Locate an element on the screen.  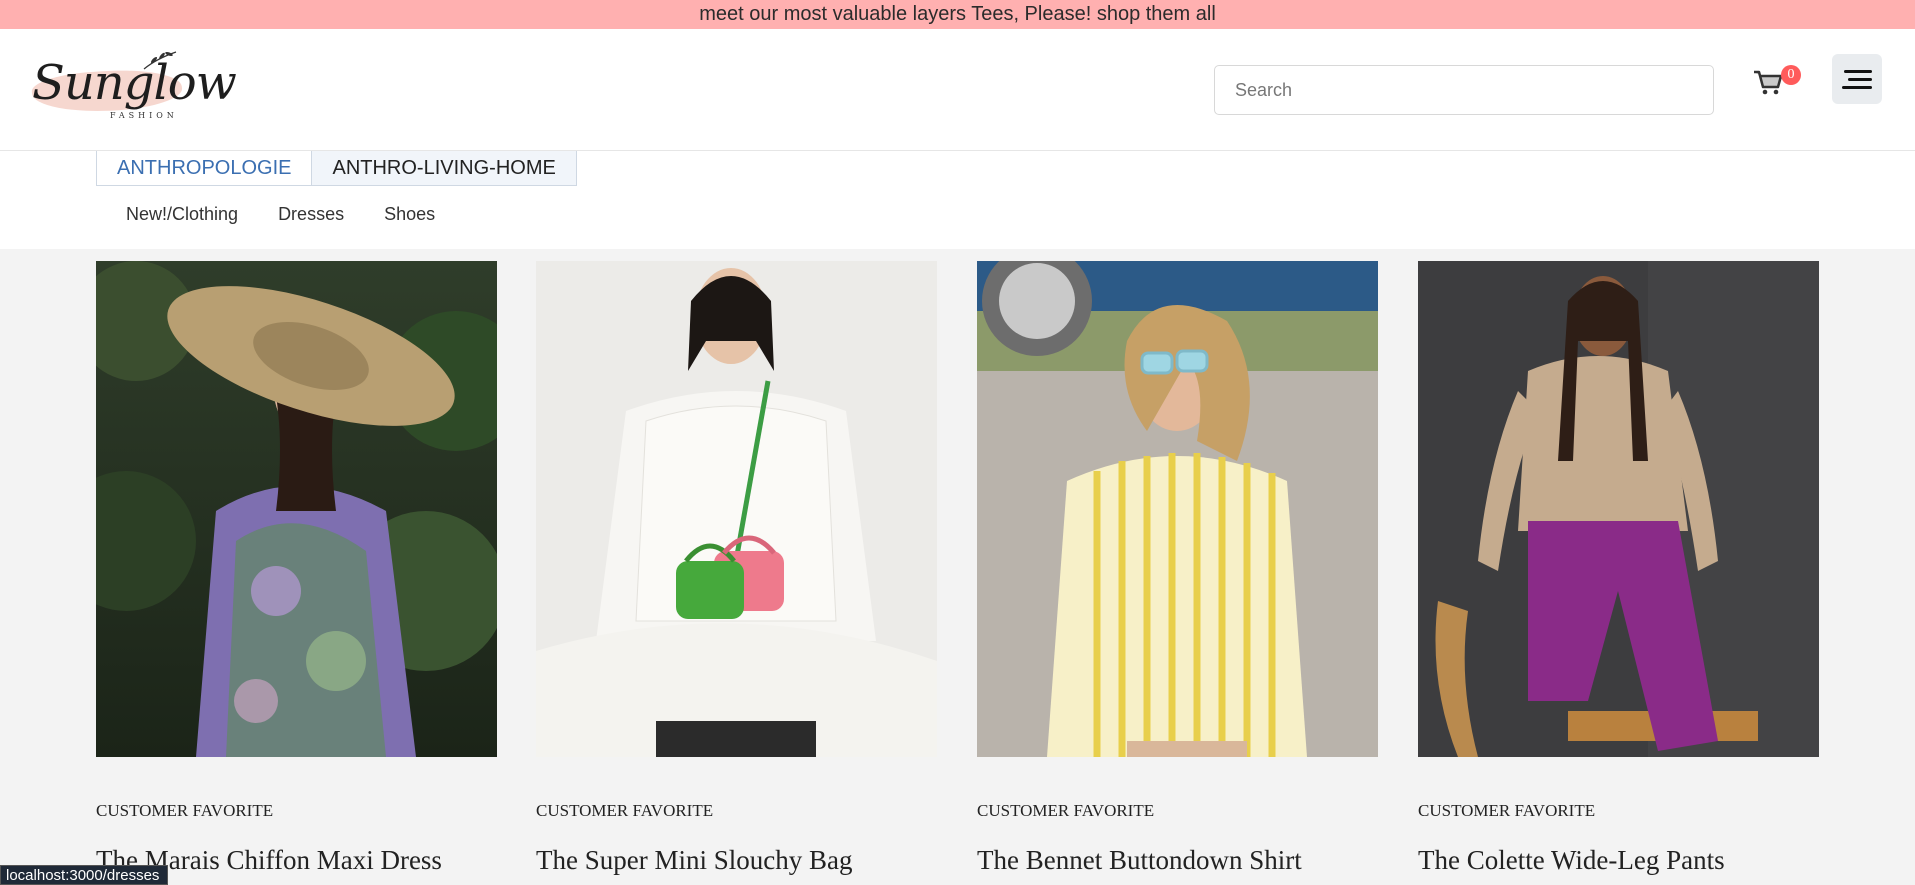
cart-count-badge: 0 is located at coordinates (1791, 75).